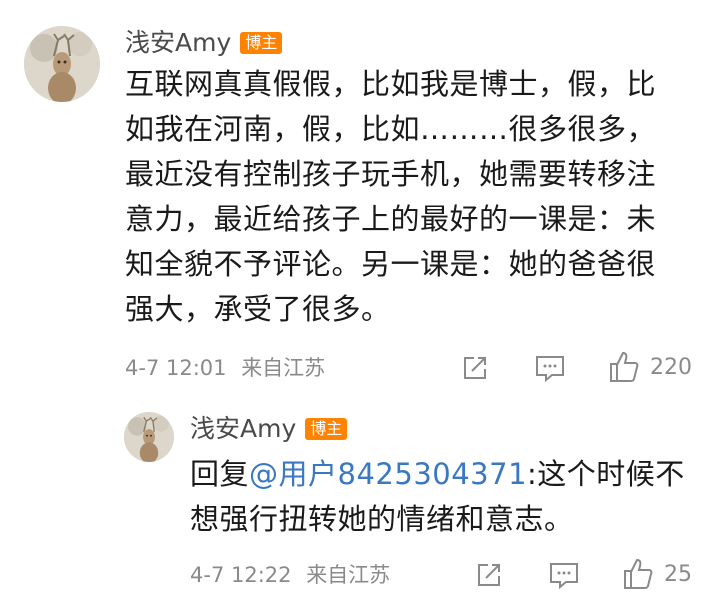  I want to click on like-count: 220, so click(671, 367).